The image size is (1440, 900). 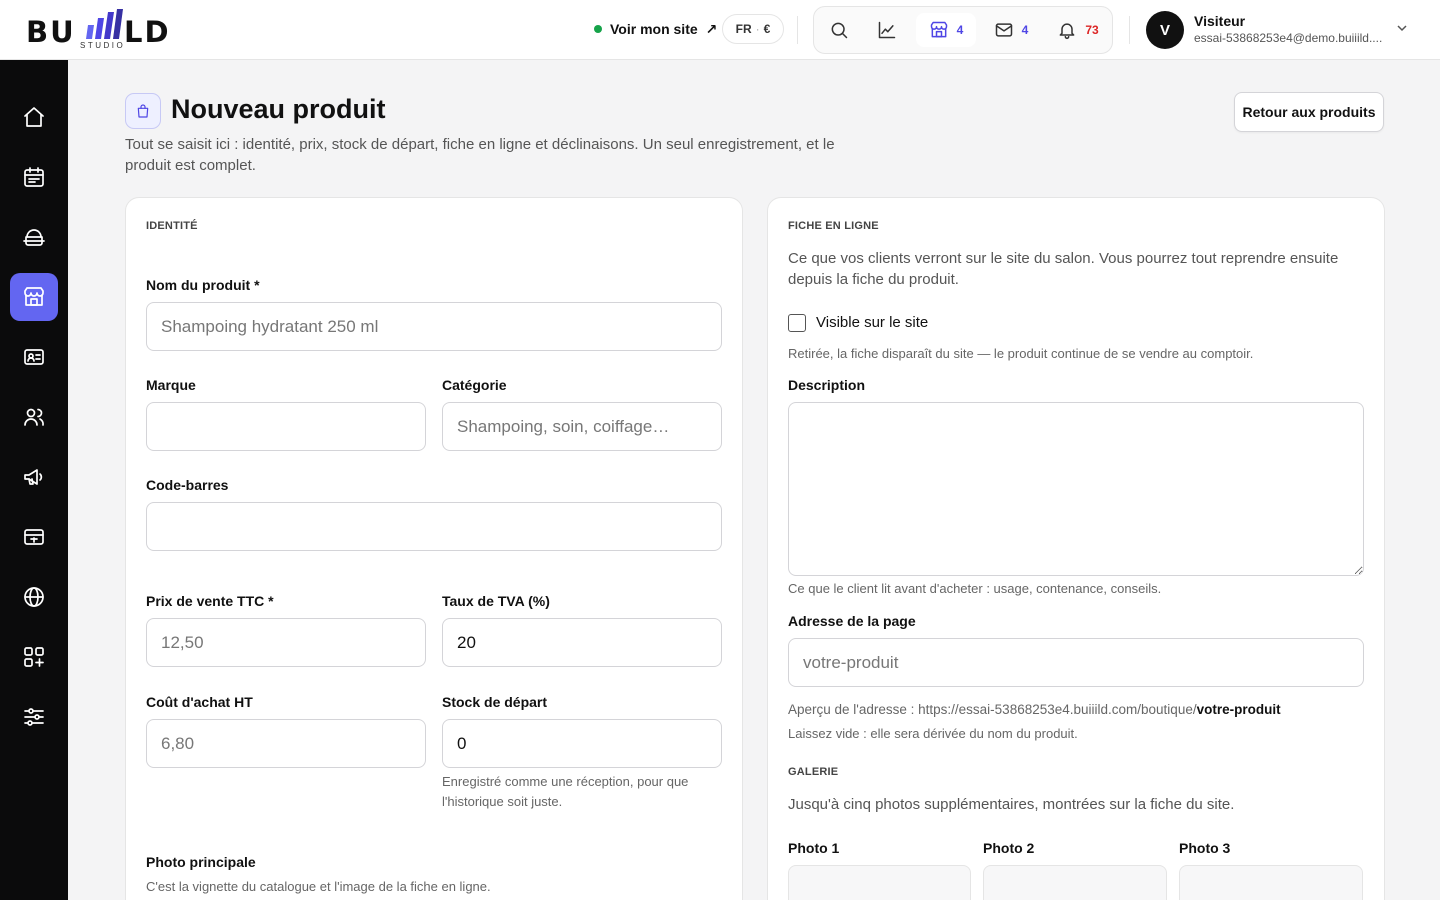 I want to click on photo-2-label: Photo 2, so click(x=1009, y=848).